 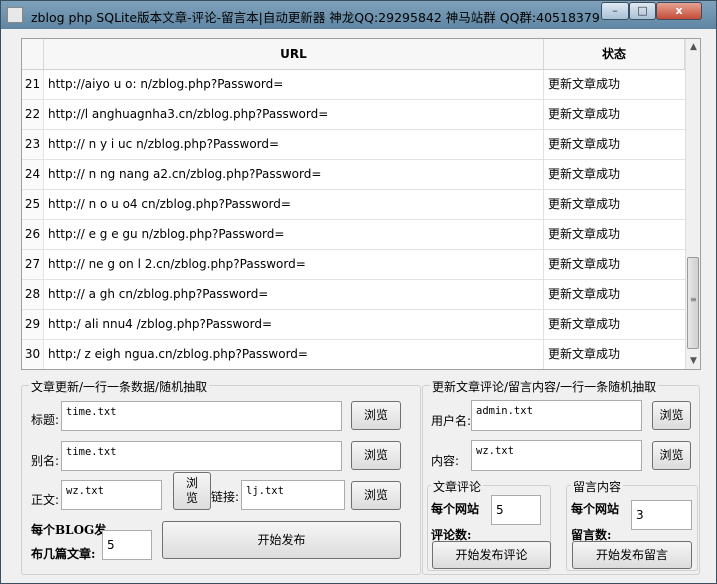 What do you see at coordinates (201, 416) in the screenshot?
I see `title-input: time.txt` at bounding box center [201, 416].